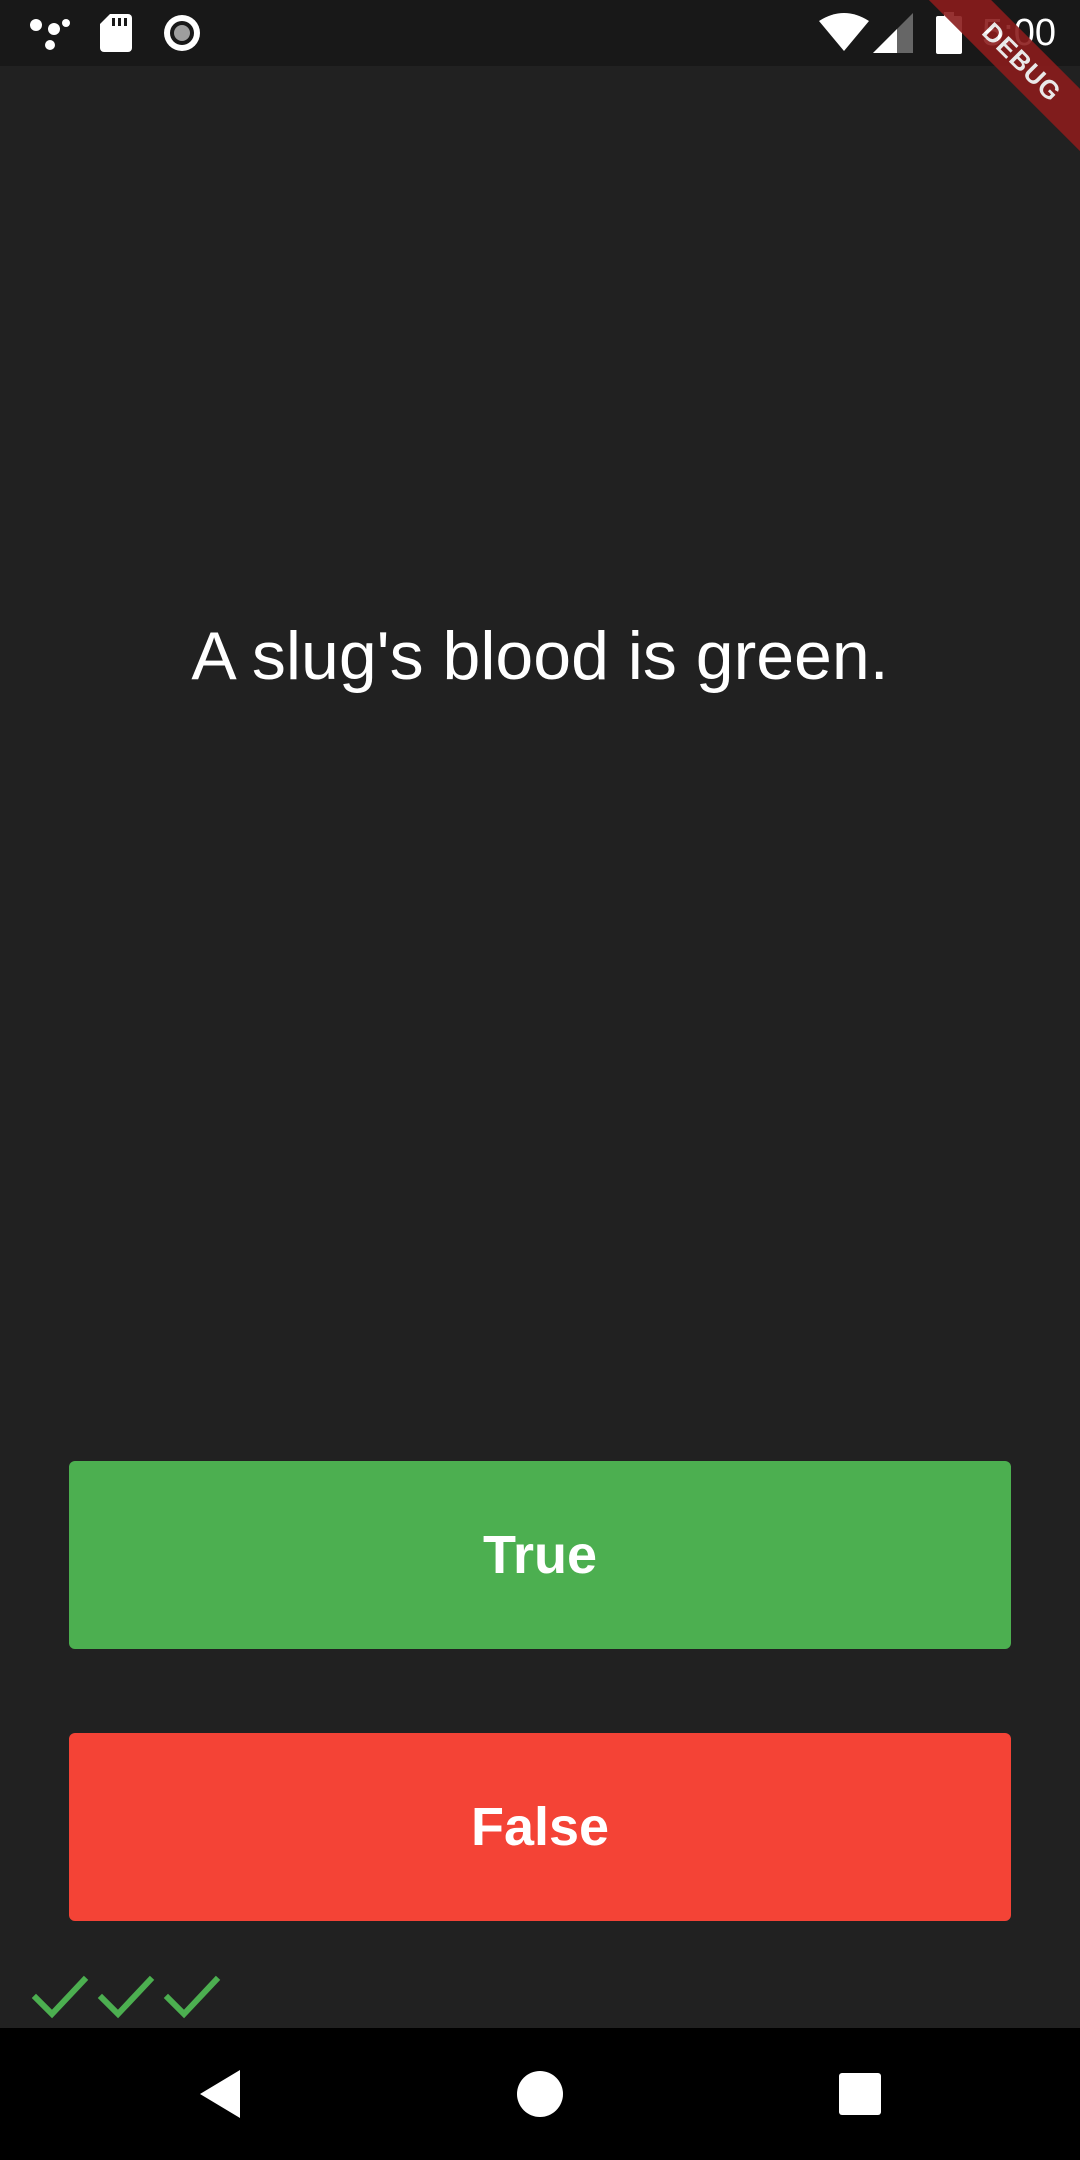  What do you see at coordinates (1019, 33) in the screenshot?
I see `status-time: 5:00` at bounding box center [1019, 33].